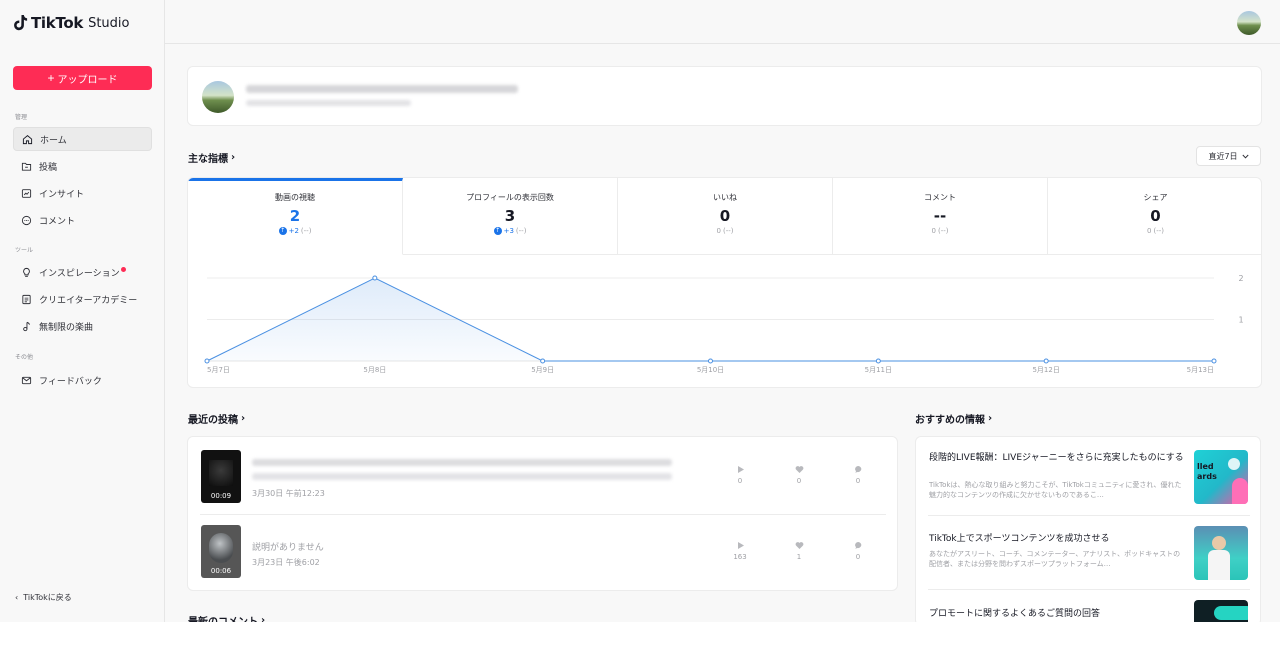 This screenshot has height=670, width=1280. Describe the element at coordinates (542, 370) in the screenshot. I see `x-tick-label: 5月9日` at that location.